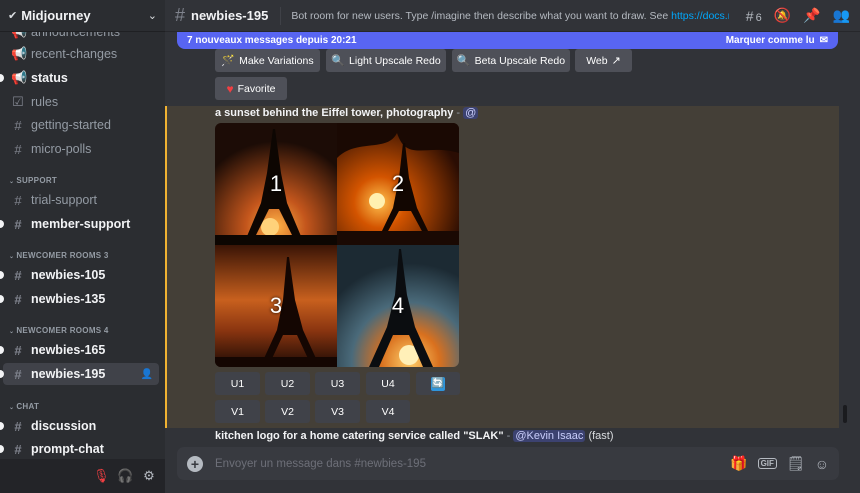 The image size is (860, 493). I want to click on microphone-muted-icon: 🎙, so click(101, 476).